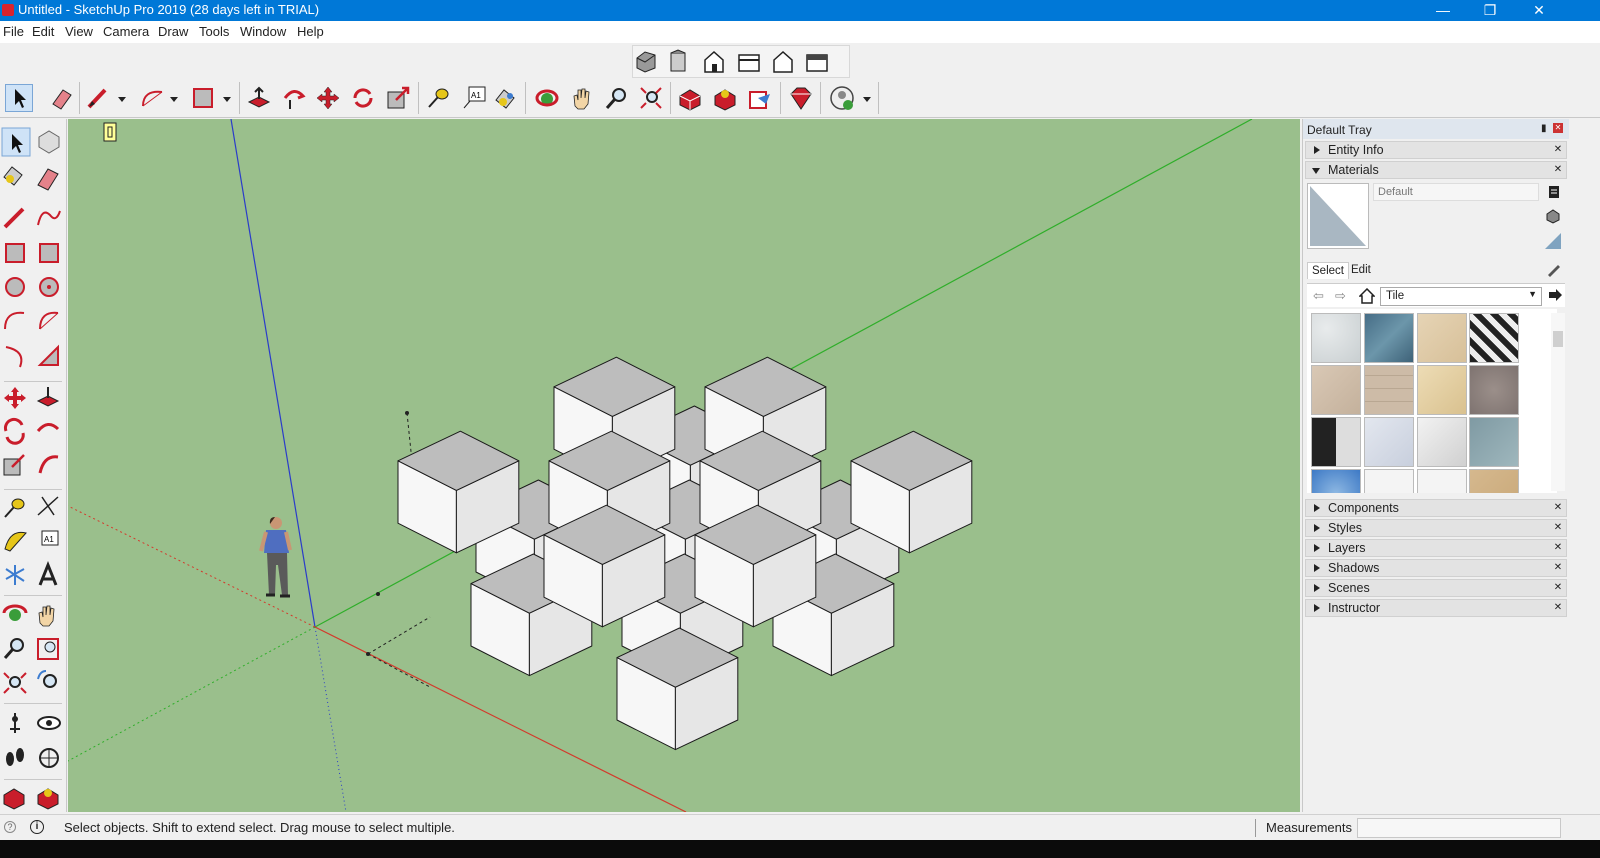 The width and height of the screenshot is (1600, 858). I want to click on pin-icon: ▮, so click(1544, 128).